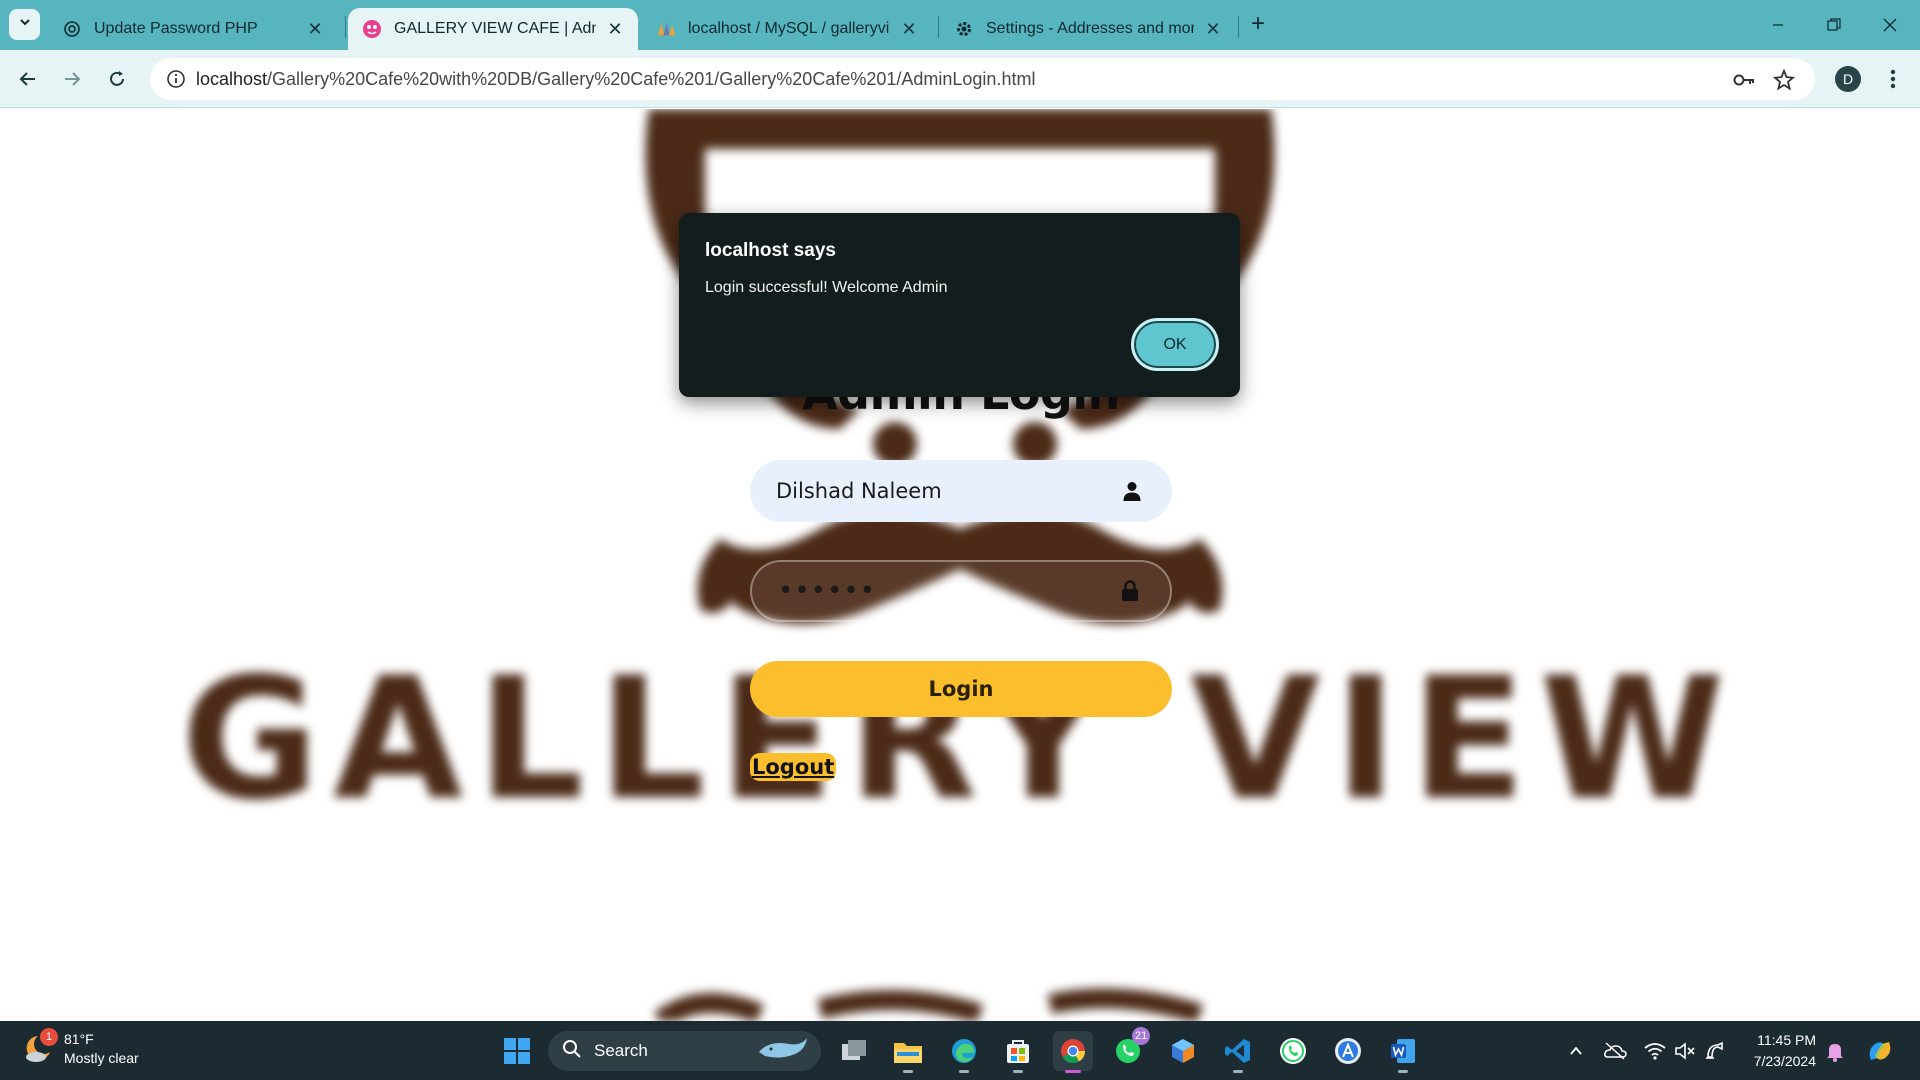 The width and height of the screenshot is (1920, 1080). I want to click on reload-button, so click(117, 79).